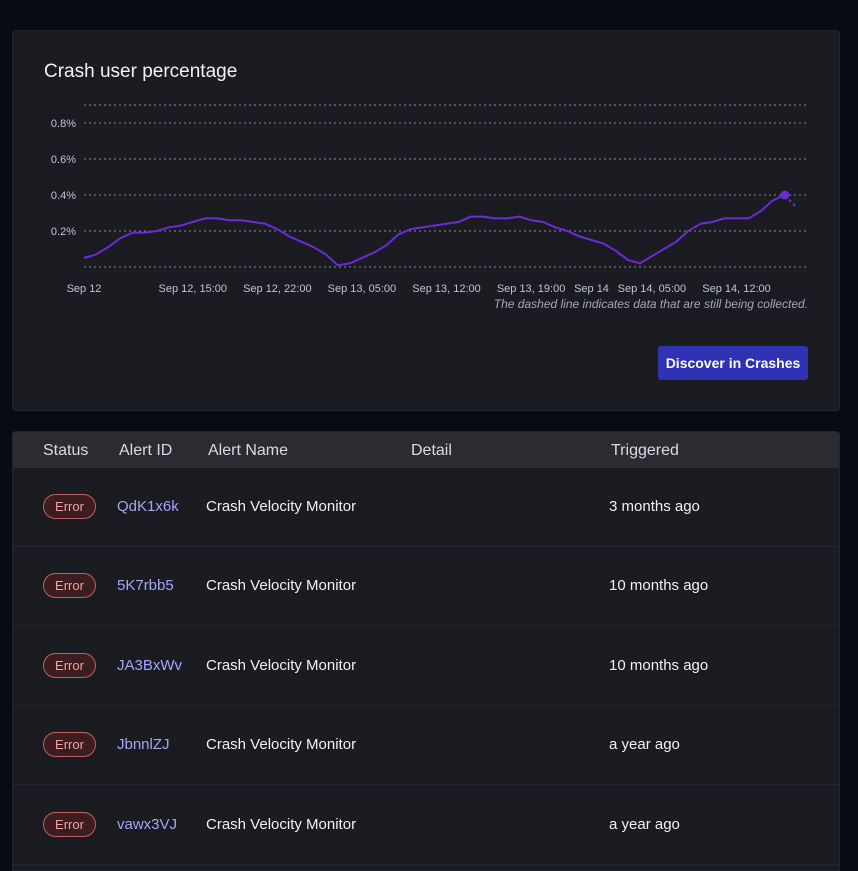 This screenshot has width=858, height=871. What do you see at coordinates (446, 289) in the screenshot?
I see `x-tick-label: Sep 13, 12:00` at bounding box center [446, 289].